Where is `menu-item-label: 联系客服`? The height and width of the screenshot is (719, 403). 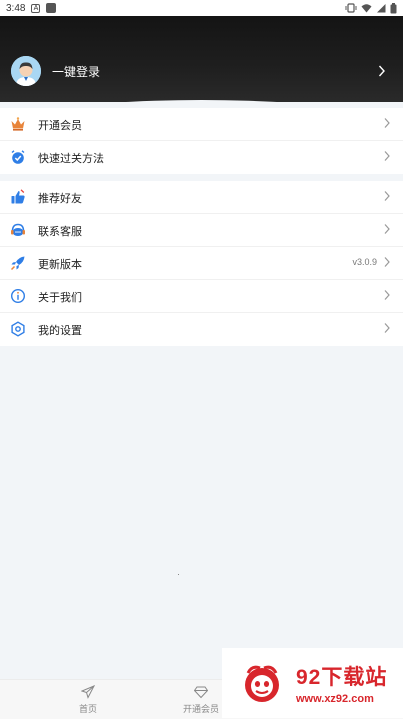 menu-item-label: 联系客服 is located at coordinates (60, 232).